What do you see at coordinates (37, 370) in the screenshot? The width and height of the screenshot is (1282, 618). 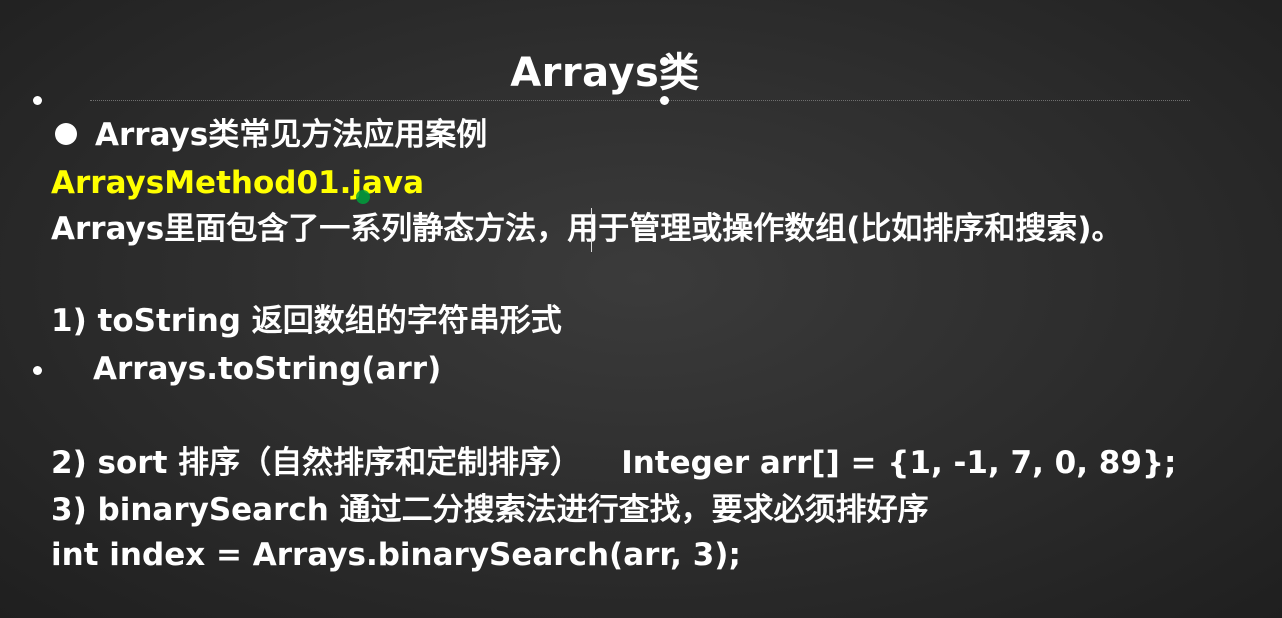 I see `resize-handle-mid-left-icon` at bounding box center [37, 370].